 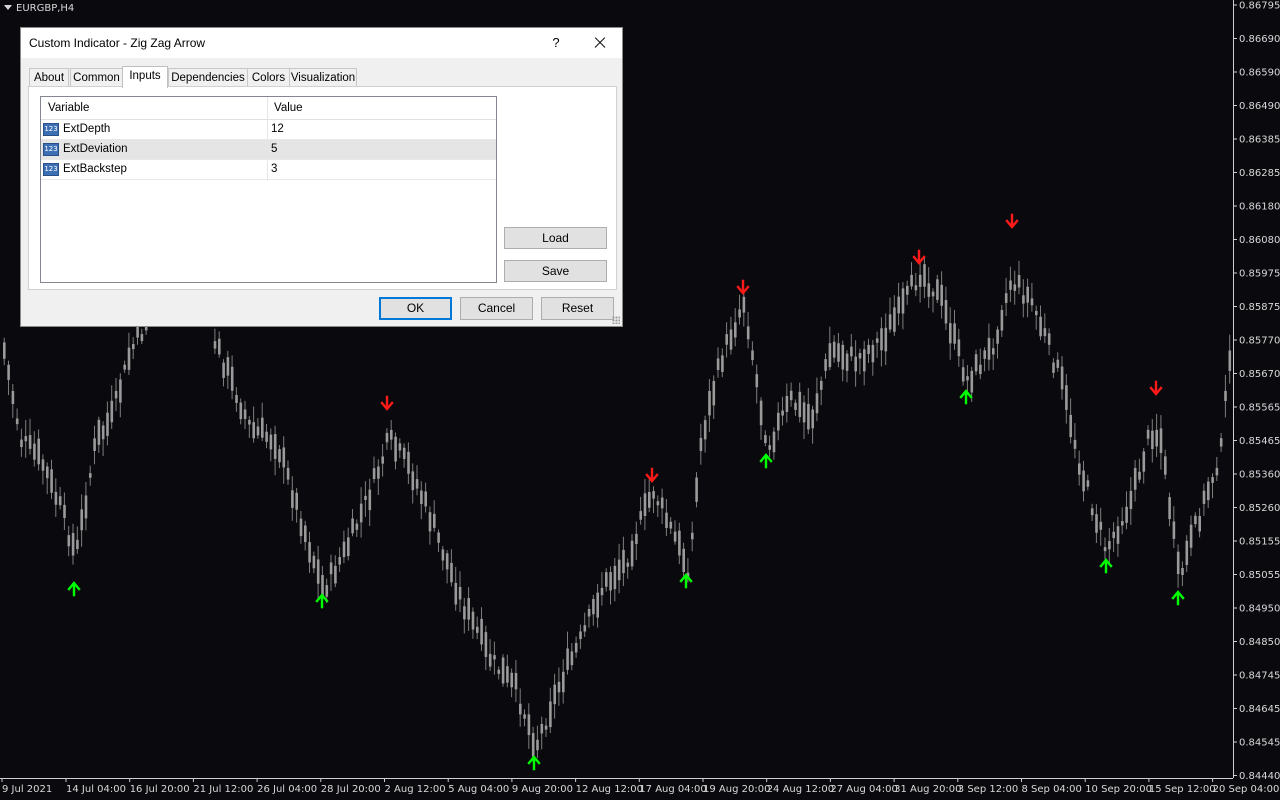 I want to click on reset-button: Reset, so click(x=577, y=308).